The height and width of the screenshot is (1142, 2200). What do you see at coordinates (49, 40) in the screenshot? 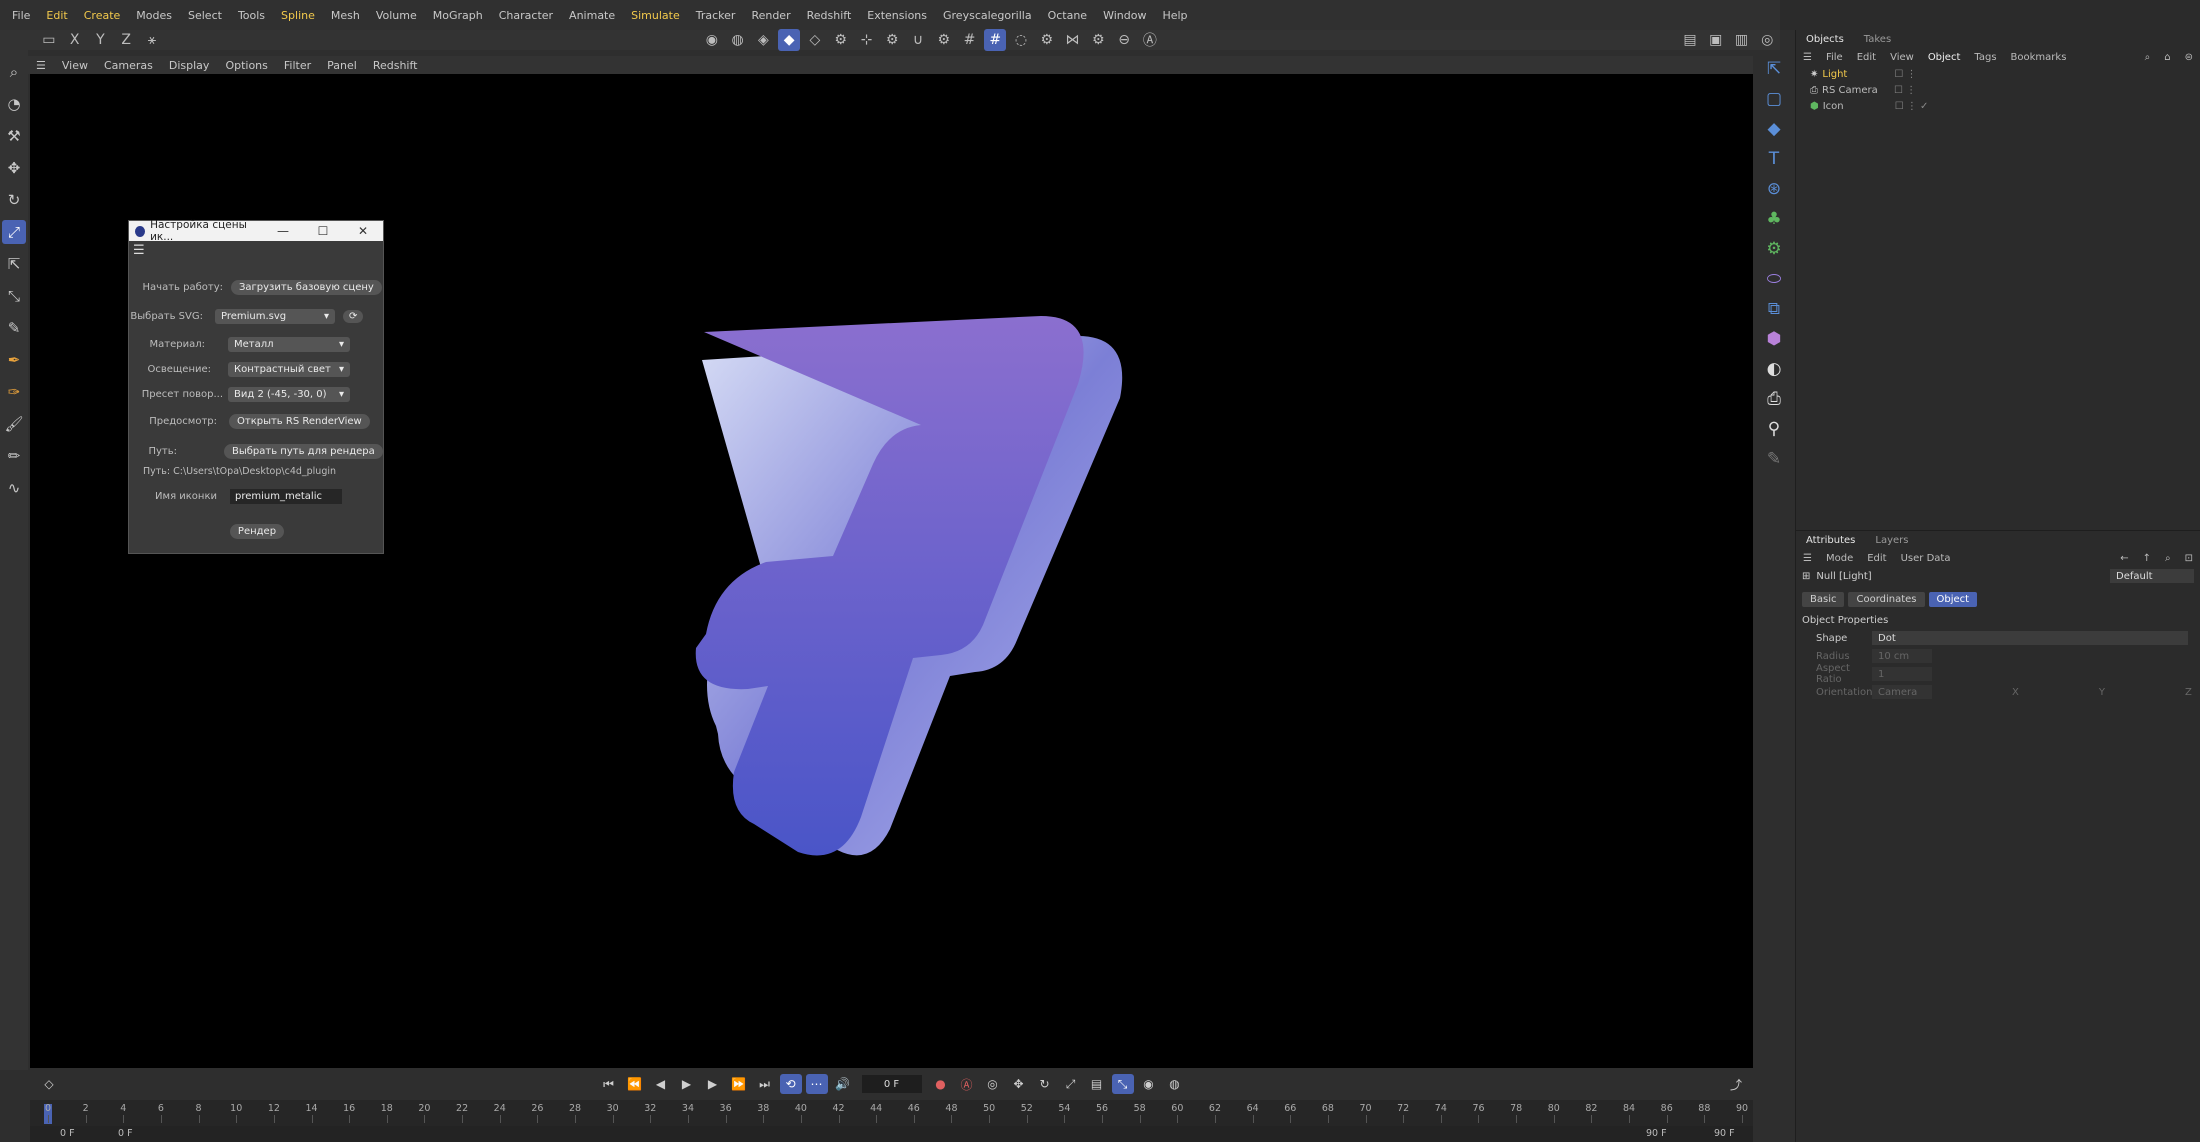
I see `undo-icon: ▭` at bounding box center [49, 40].